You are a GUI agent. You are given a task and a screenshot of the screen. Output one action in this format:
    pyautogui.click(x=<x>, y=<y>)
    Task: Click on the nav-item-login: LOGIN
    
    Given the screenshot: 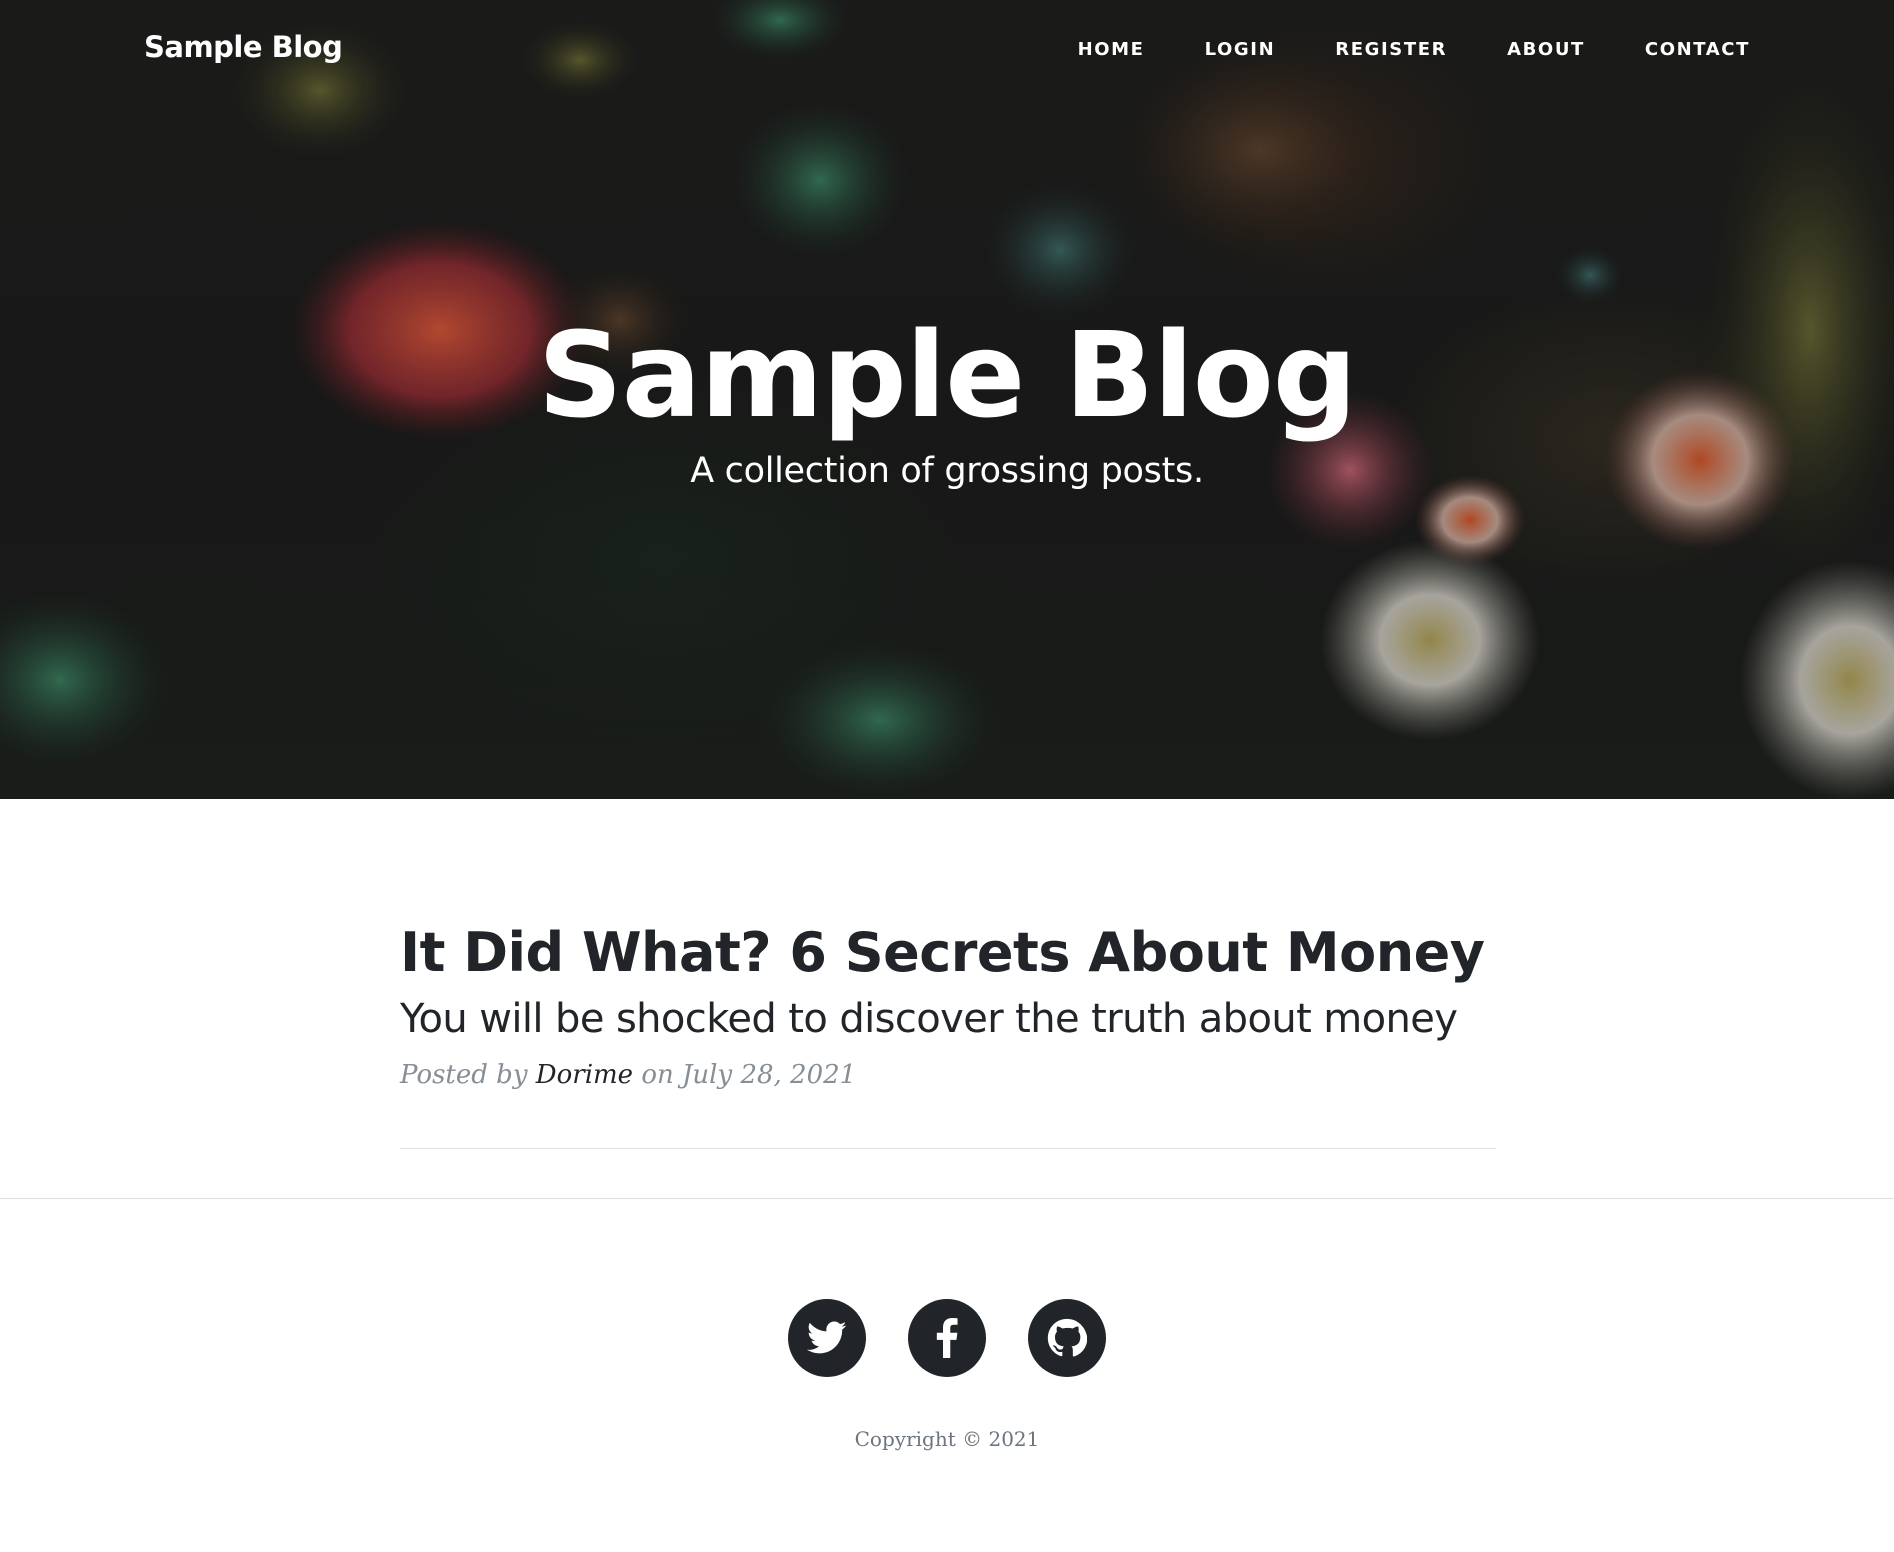 What is the action you would take?
    pyautogui.click(x=1240, y=49)
    